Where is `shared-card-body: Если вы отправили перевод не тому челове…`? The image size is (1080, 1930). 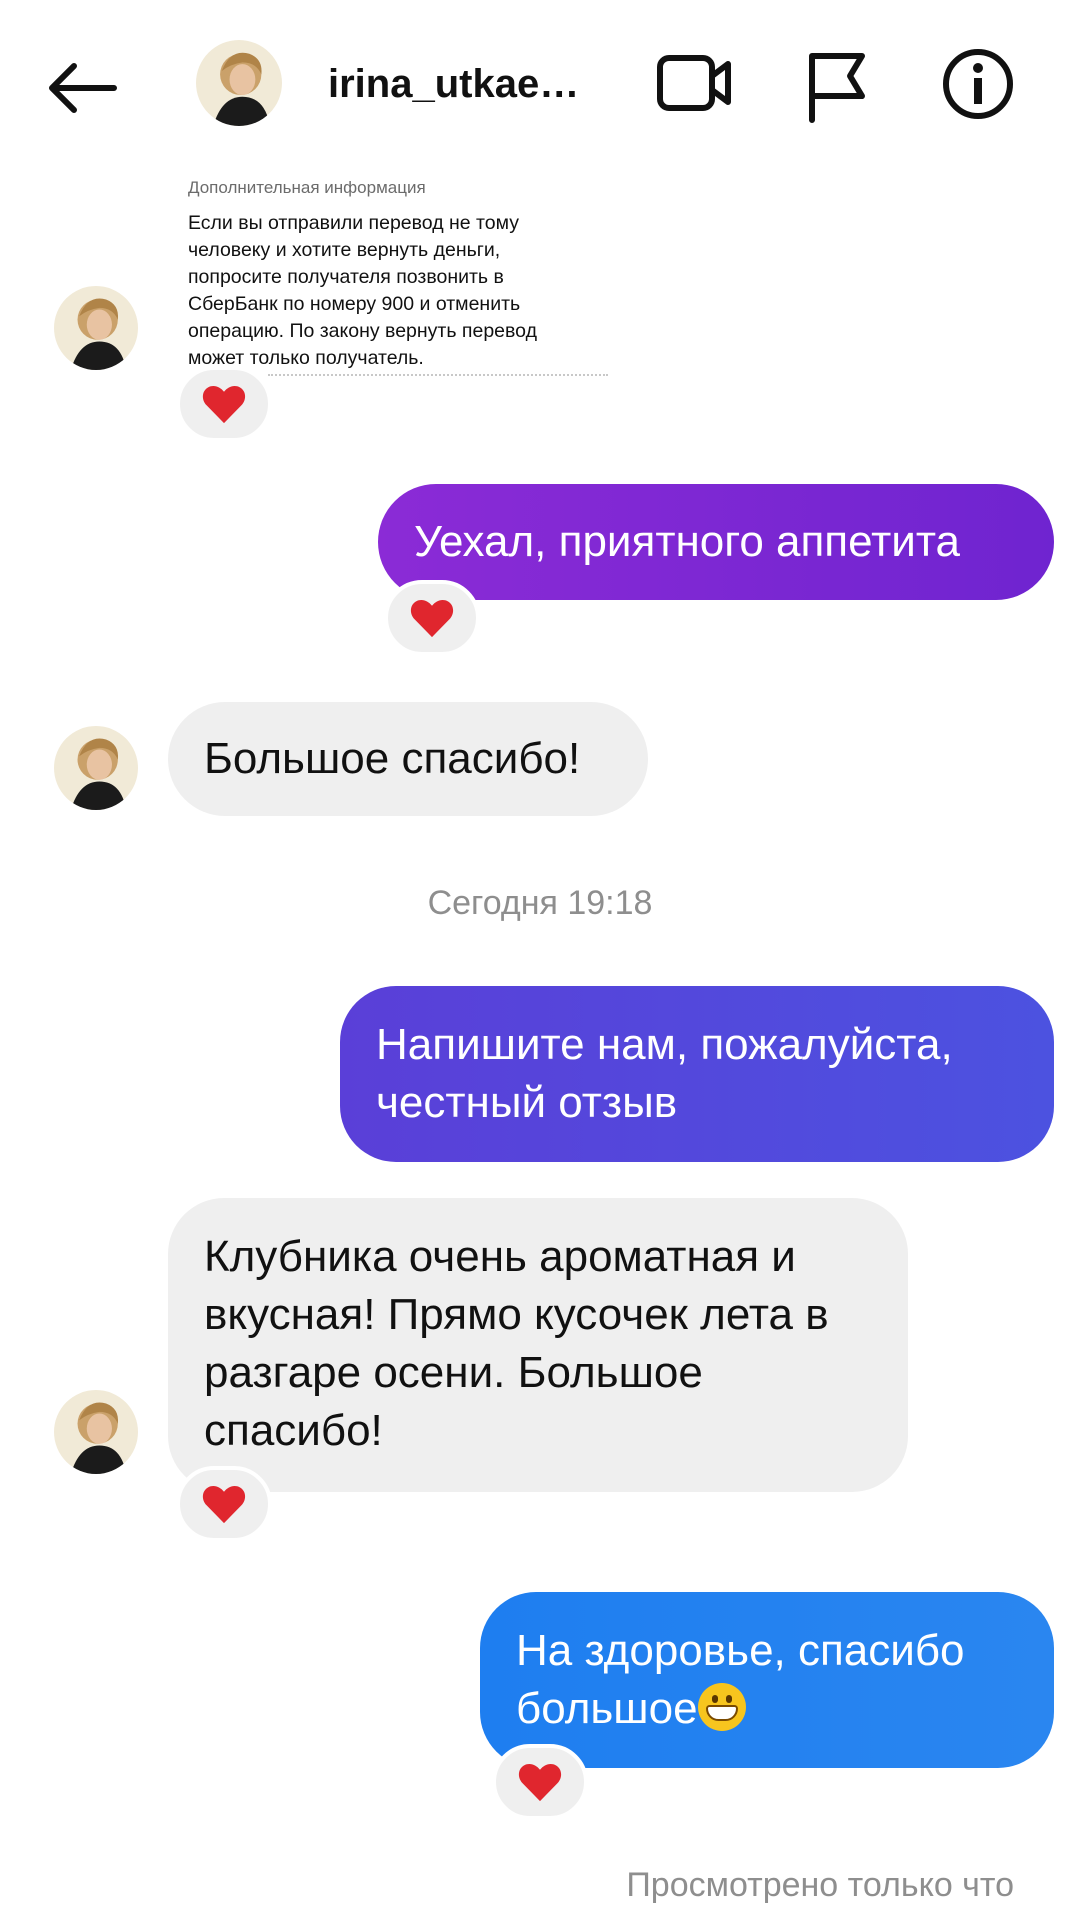 shared-card-body: Если вы отправили перевод не тому челове… is located at coordinates (362, 290).